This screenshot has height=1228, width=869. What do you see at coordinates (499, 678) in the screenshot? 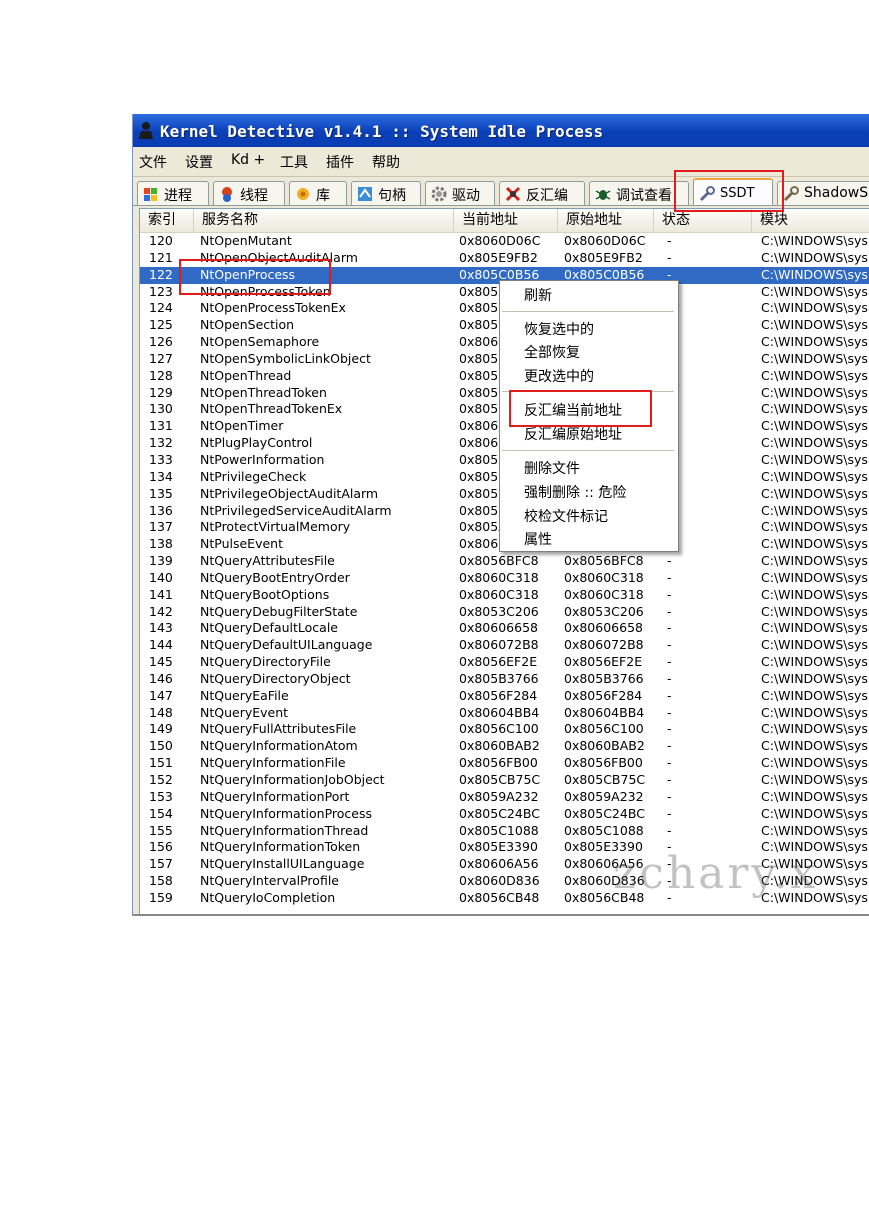
I see `cell-current-address: 0x805B3766` at bounding box center [499, 678].